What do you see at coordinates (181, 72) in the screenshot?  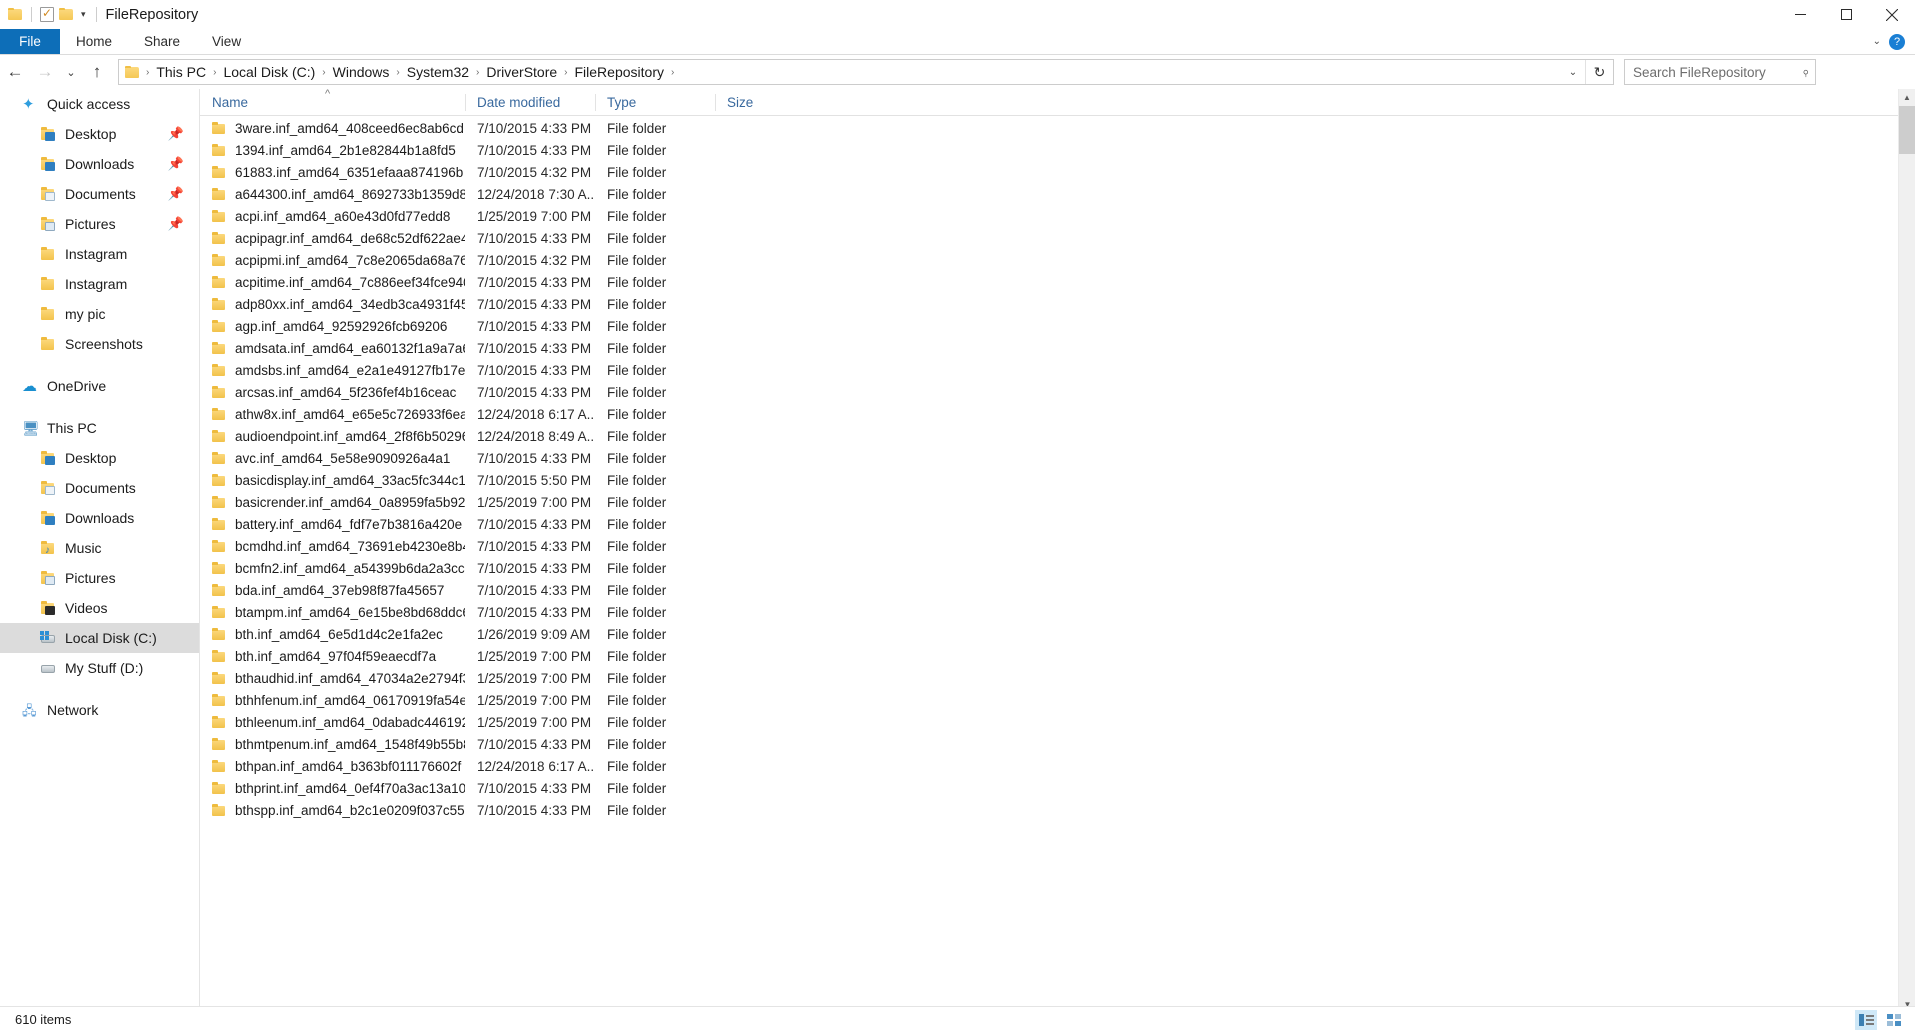 I see `breadcrumb-this-pc: This PC` at bounding box center [181, 72].